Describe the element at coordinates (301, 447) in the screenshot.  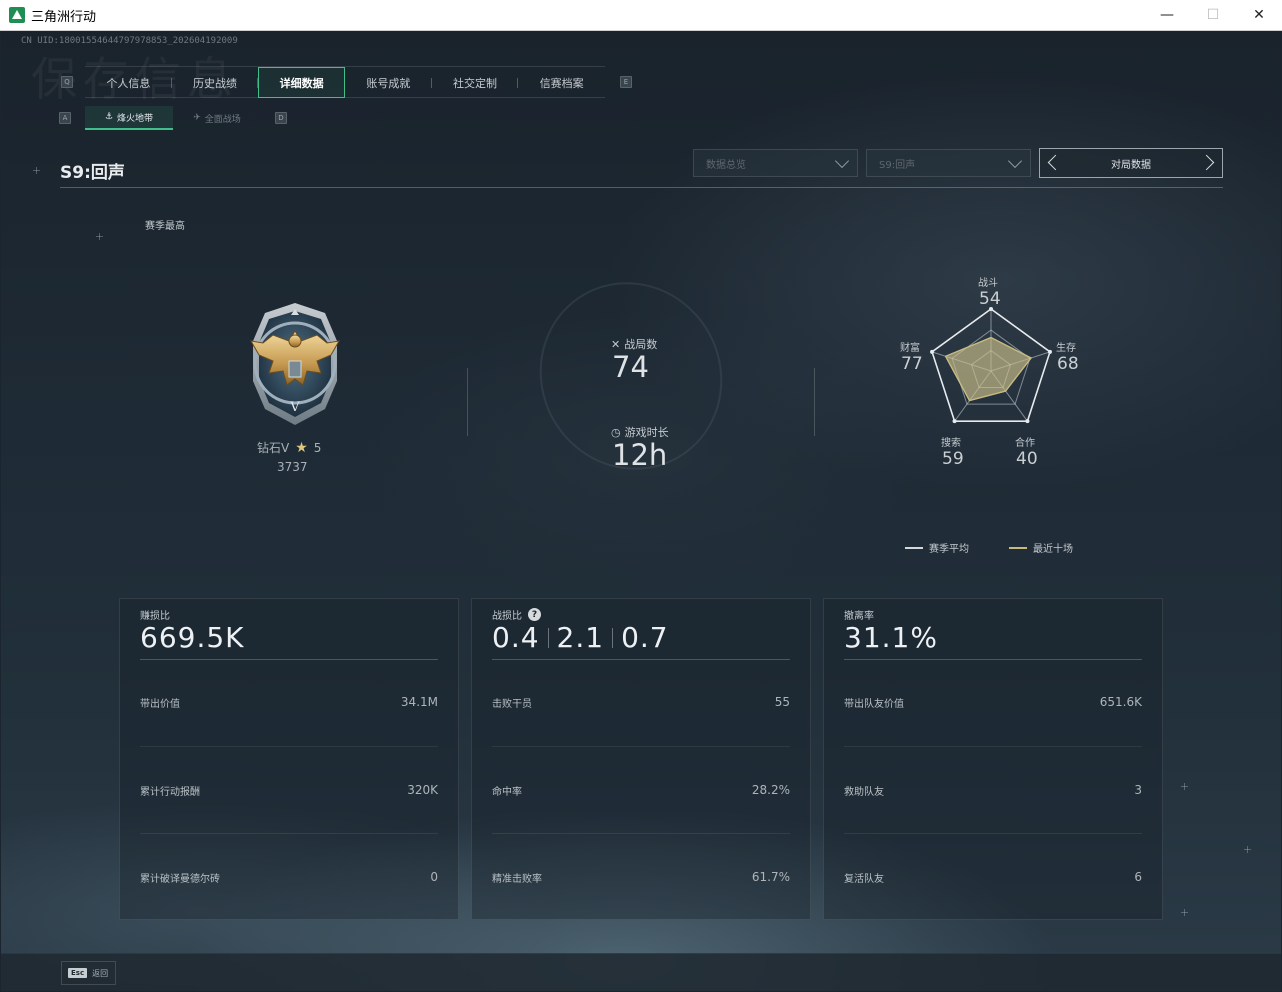
I see `star-icon: ★` at that location.